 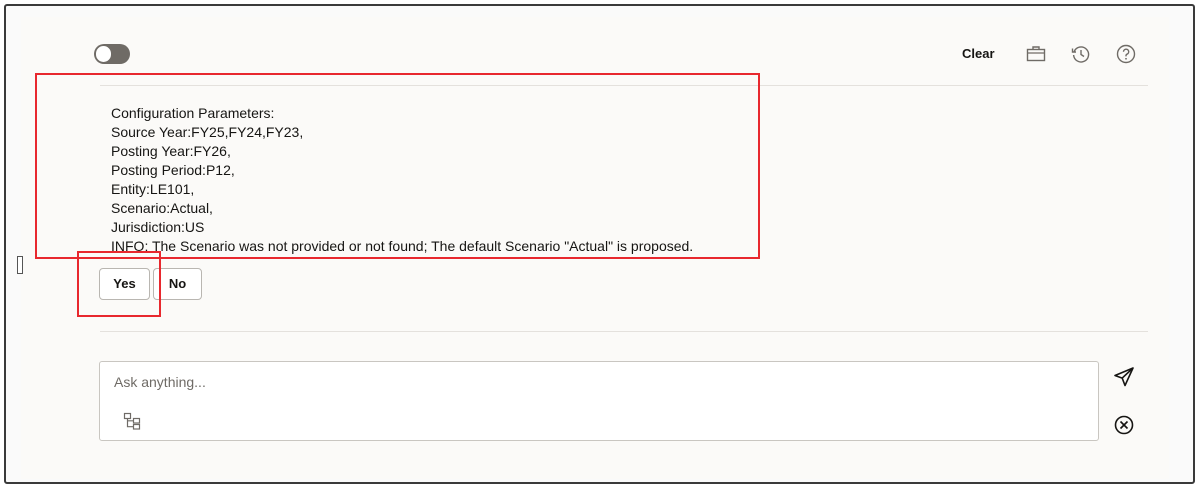 I want to click on prompt-input-box, so click(x=599, y=401).